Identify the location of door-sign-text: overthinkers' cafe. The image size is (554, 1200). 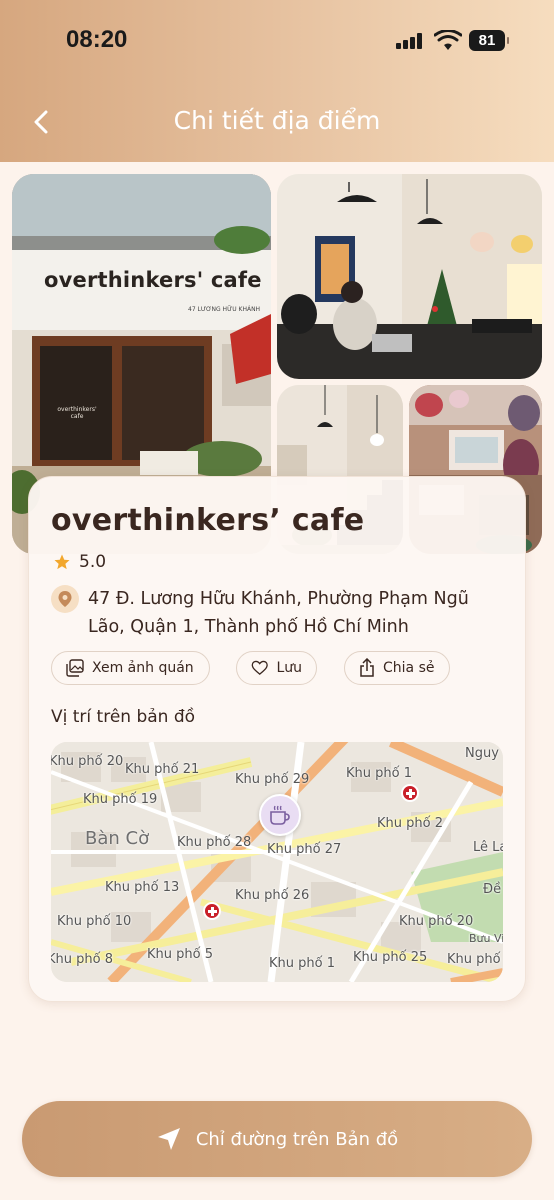
(77, 413).